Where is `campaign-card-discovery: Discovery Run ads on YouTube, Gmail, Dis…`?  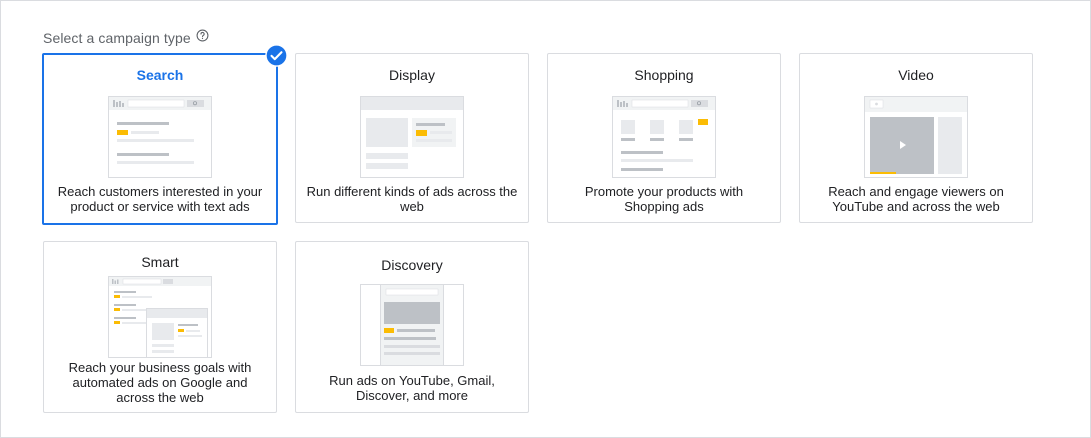
campaign-card-discovery: Discovery Run ads on YouTube, Gmail, Dis… is located at coordinates (412, 327).